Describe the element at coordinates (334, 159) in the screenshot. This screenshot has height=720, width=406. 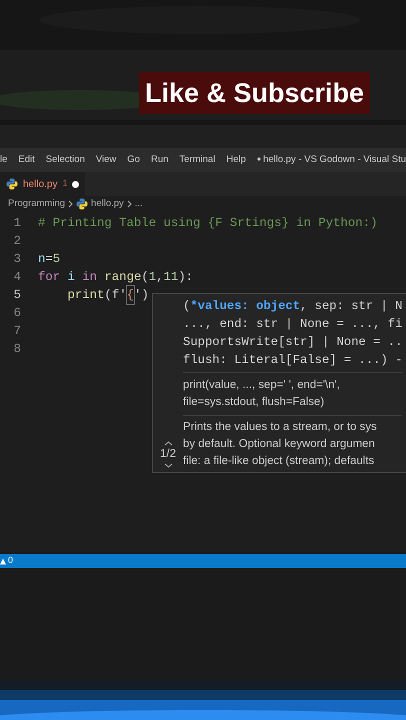
I see `window-title: hello.py - VS Godown - Visual Stu` at that location.